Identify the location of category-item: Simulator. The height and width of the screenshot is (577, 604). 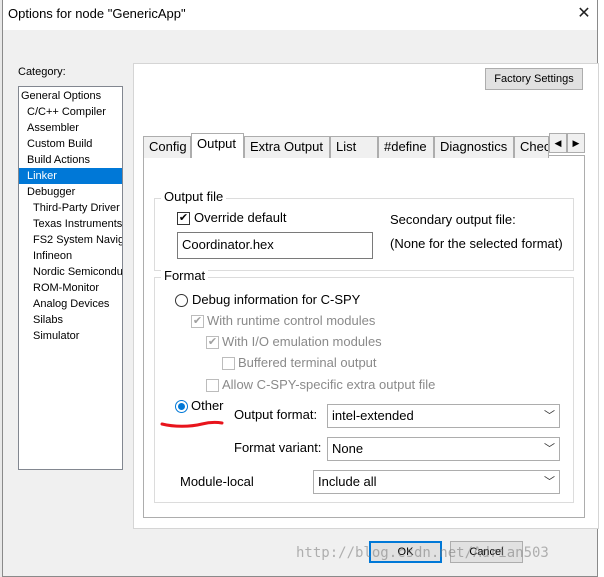
(70, 336).